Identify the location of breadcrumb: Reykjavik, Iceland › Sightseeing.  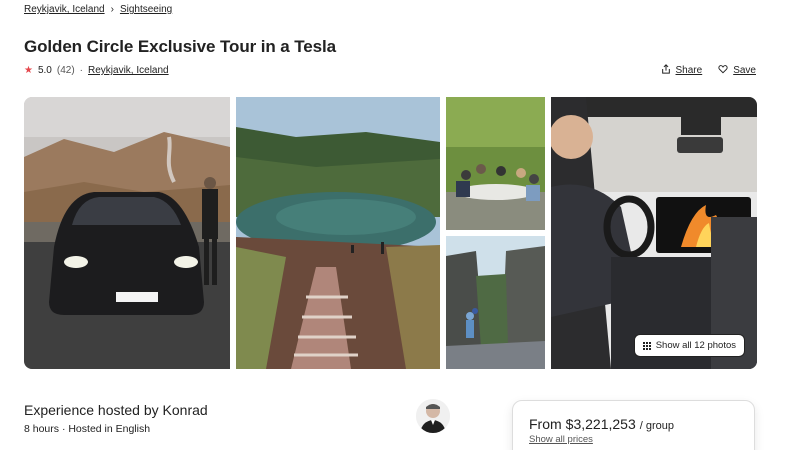
(98, 9).